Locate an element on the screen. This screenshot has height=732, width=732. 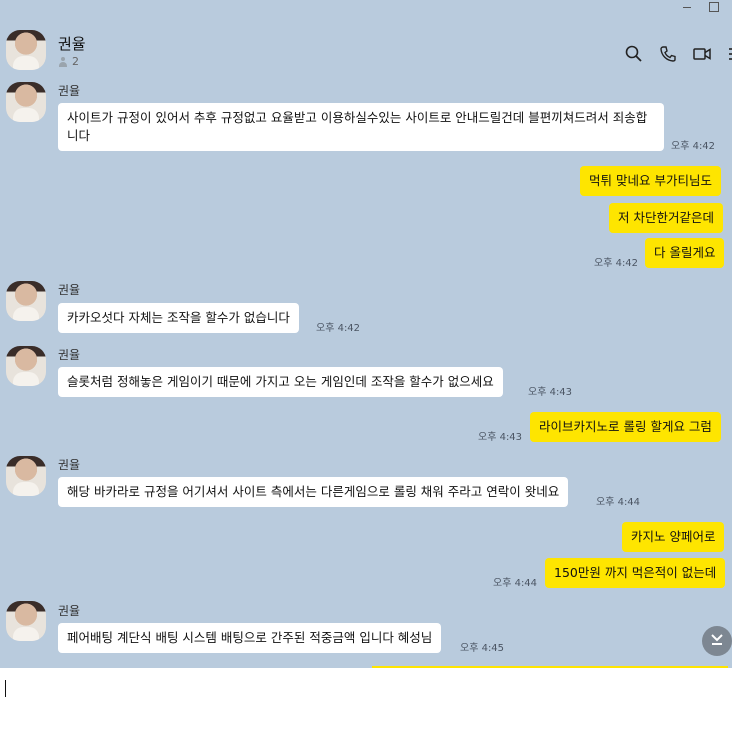
message-bubble-outgoing: 다 올릴게요 is located at coordinates (685, 253).